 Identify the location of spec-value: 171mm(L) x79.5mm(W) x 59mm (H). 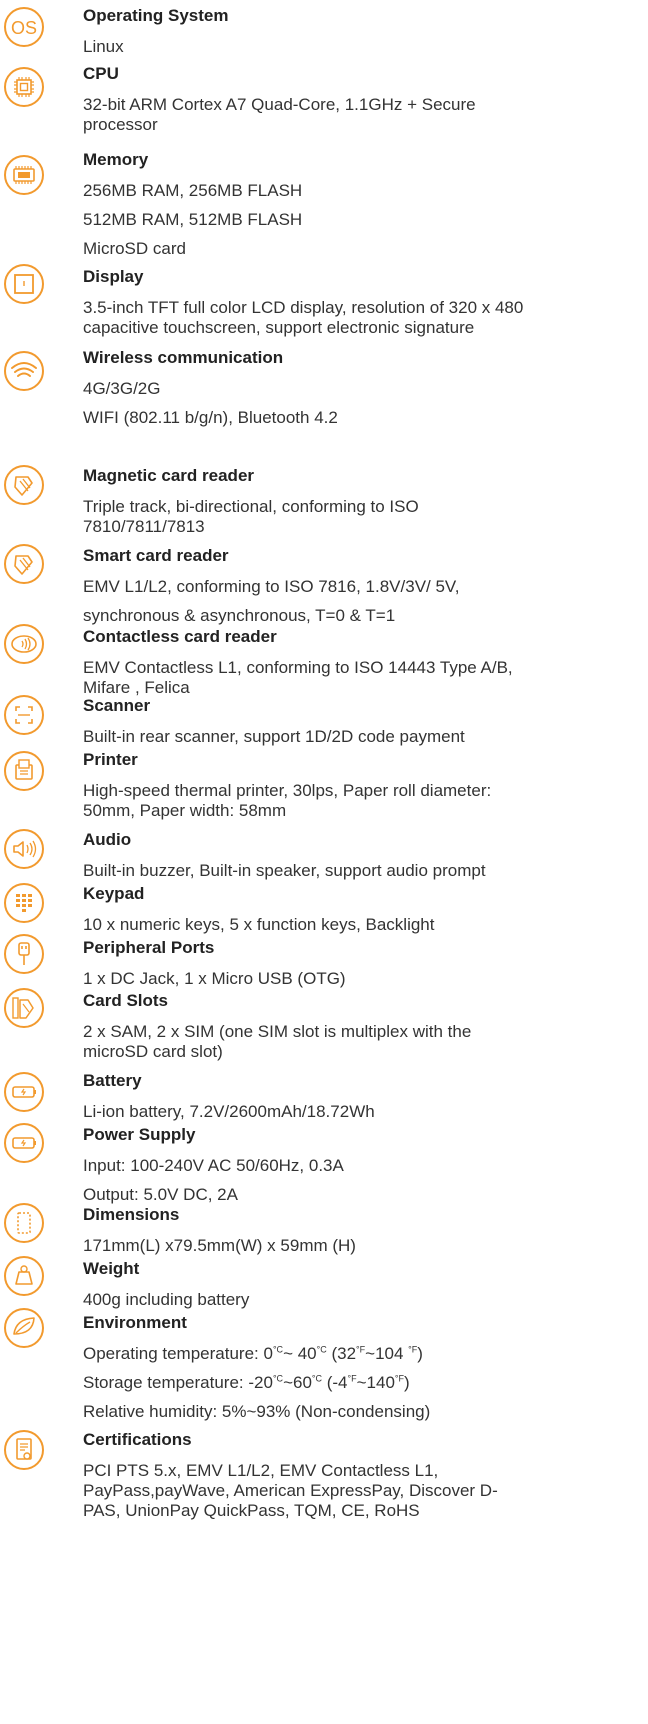
(219, 1245).